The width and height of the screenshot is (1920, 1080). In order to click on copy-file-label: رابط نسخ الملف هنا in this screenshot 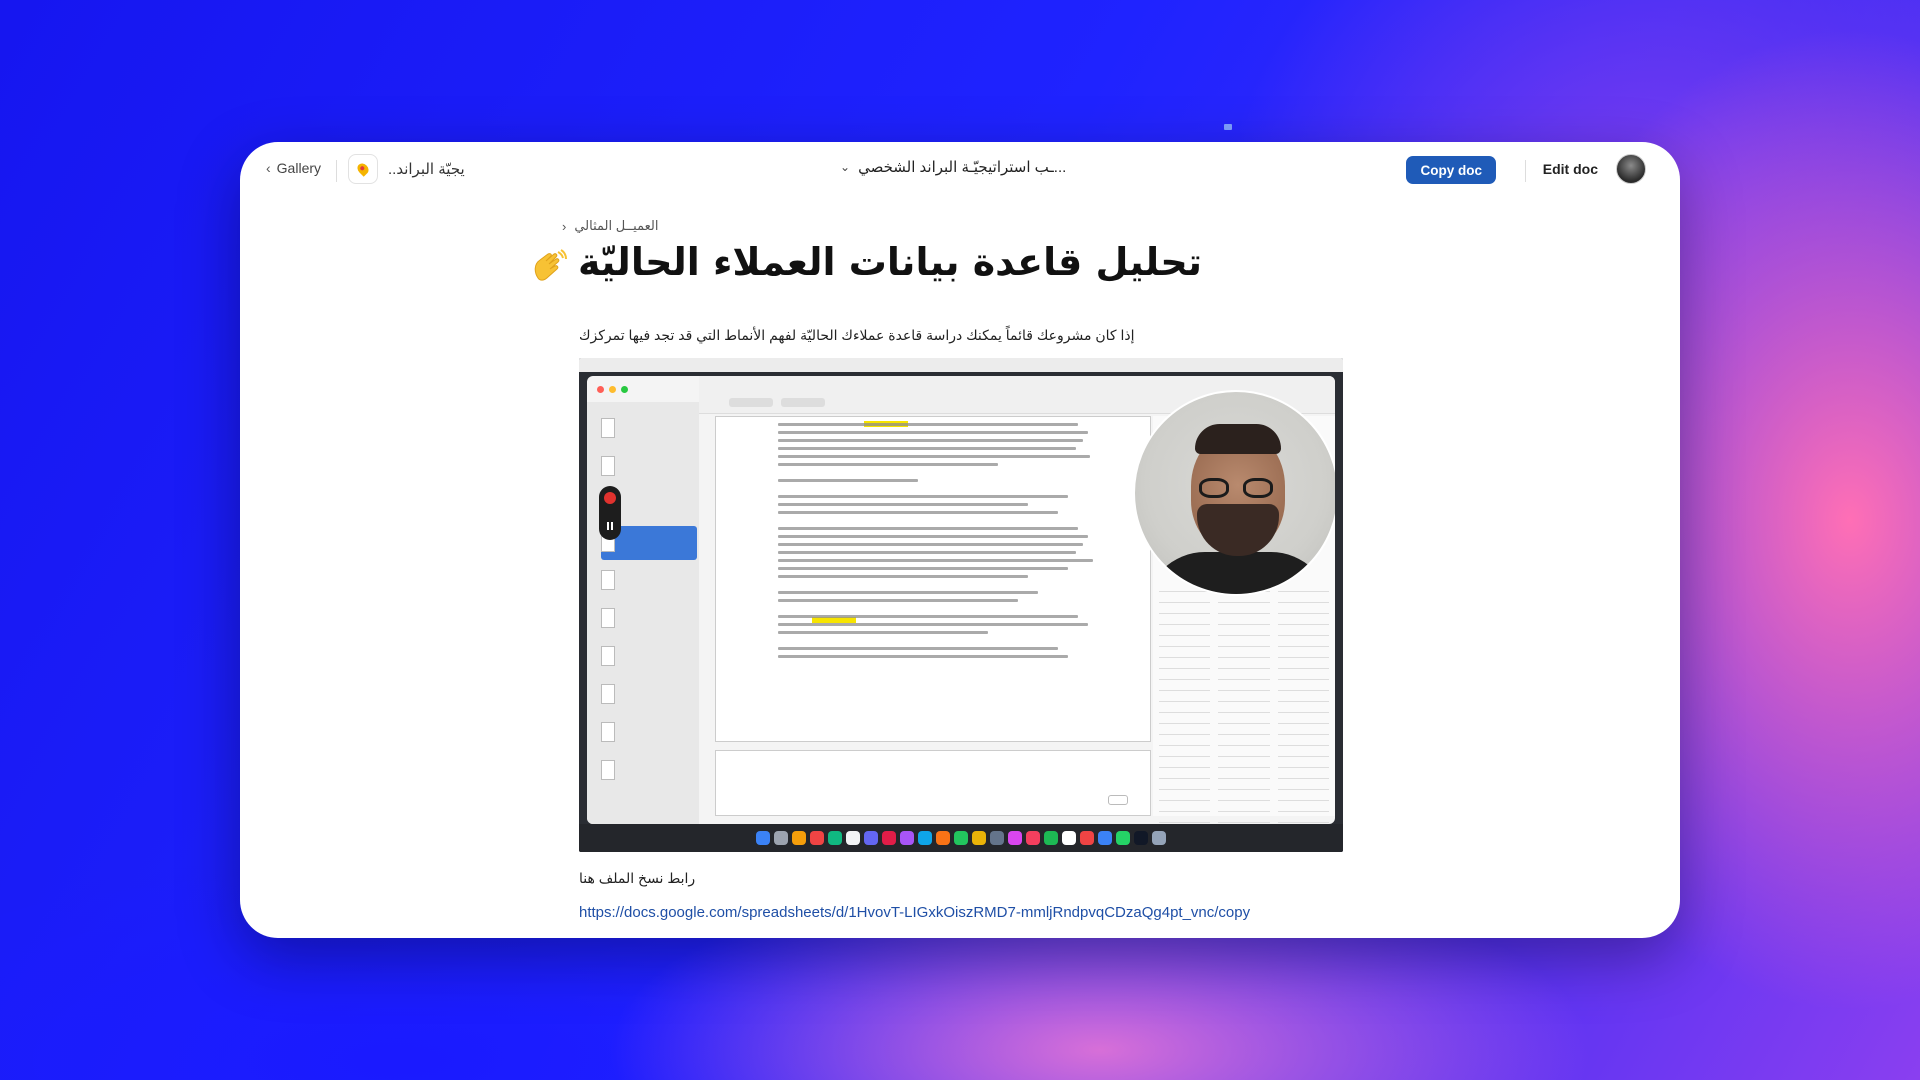, I will do `click(637, 878)`.